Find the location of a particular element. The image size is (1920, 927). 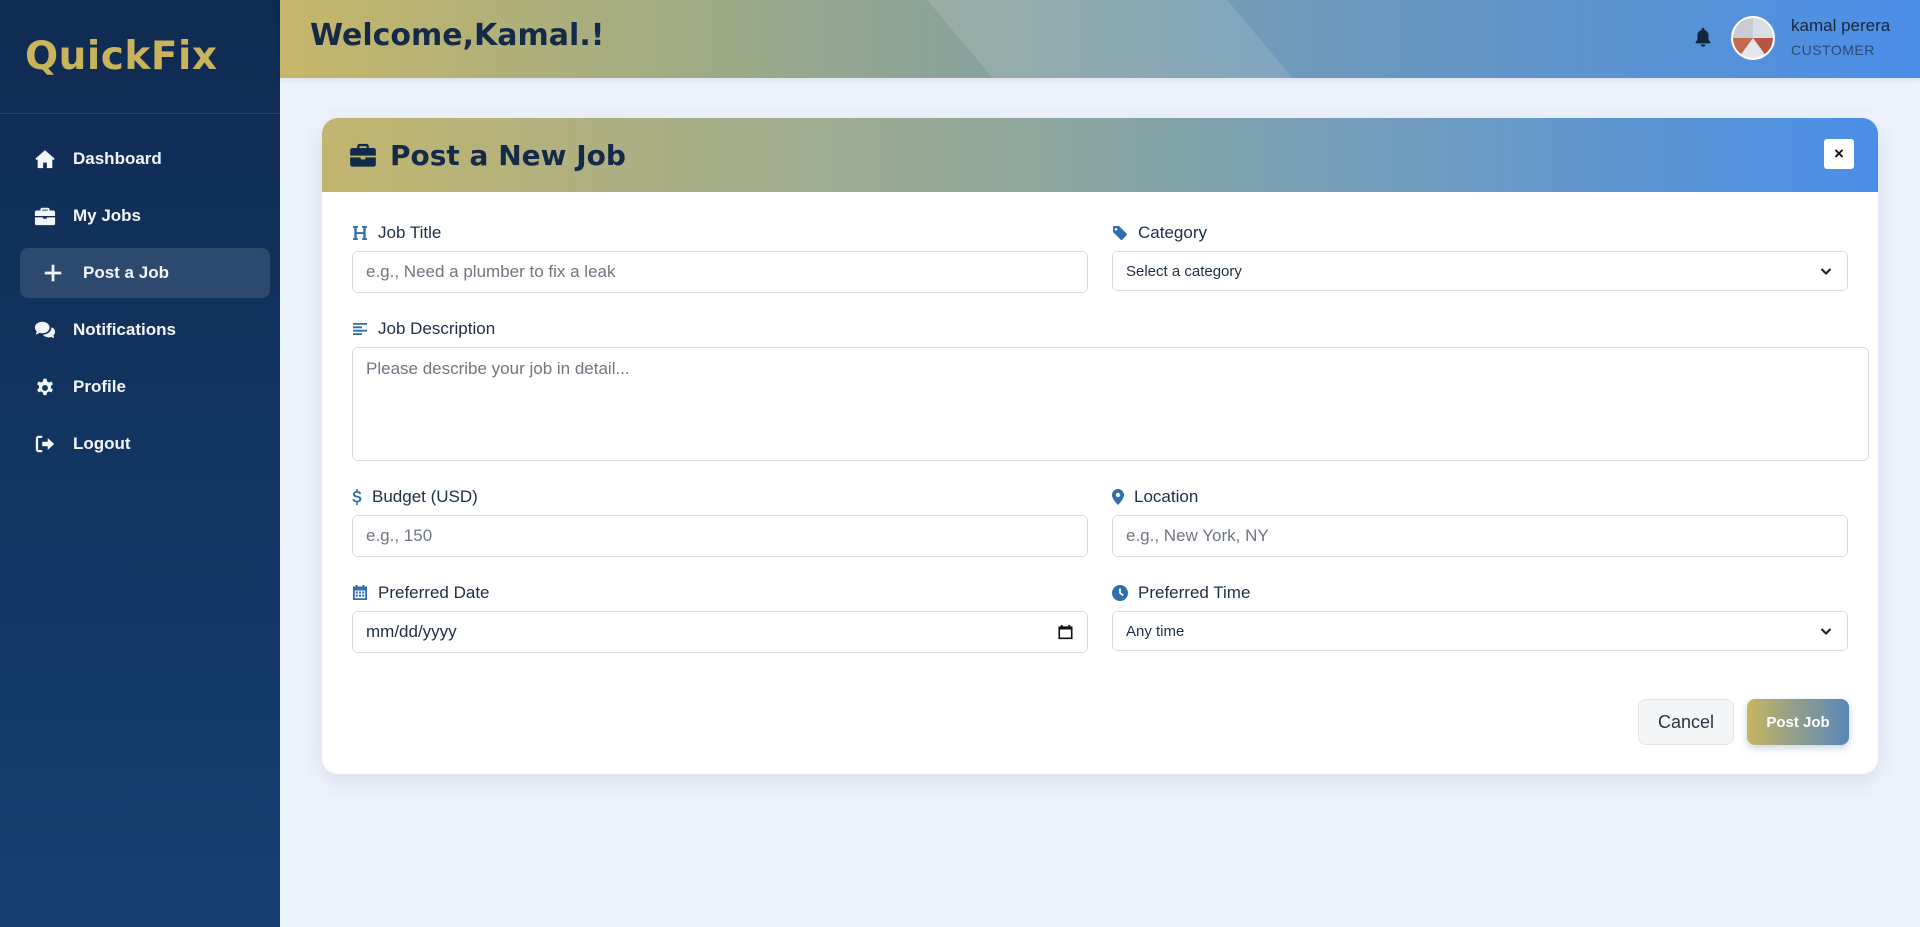

description-label: Job Description is located at coordinates (1110, 329).